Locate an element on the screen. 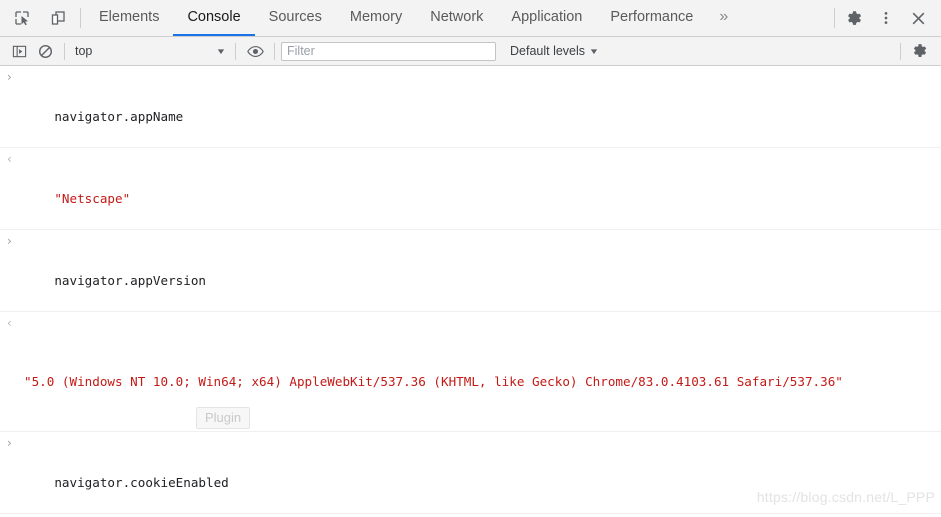  filter-input is located at coordinates (388, 51).